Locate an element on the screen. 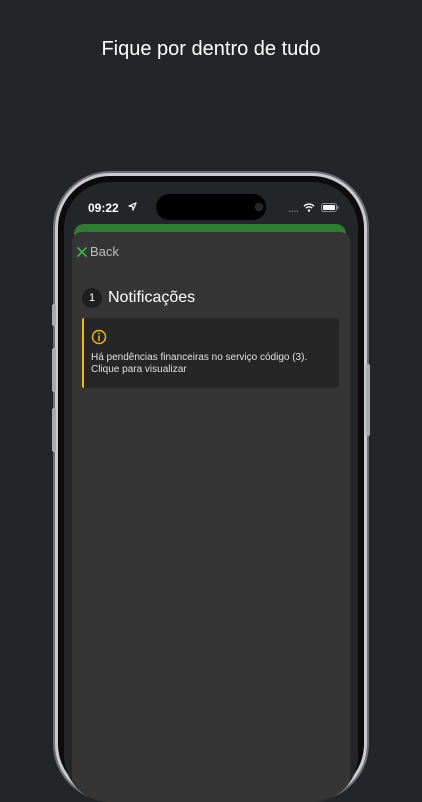 This screenshot has width=422, height=802. back-label: Back is located at coordinates (104, 251).